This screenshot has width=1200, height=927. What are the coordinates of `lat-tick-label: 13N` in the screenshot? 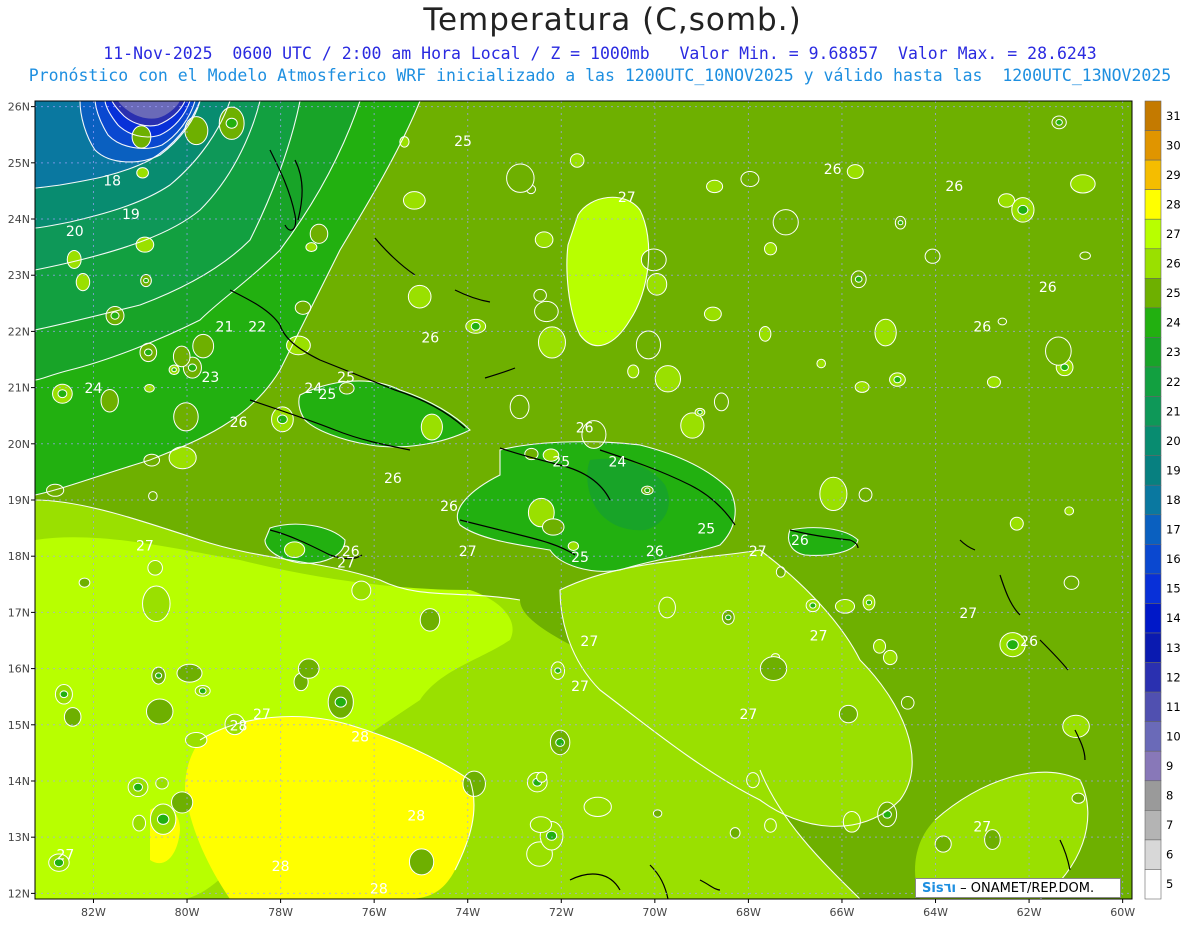 It's located at (19, 837).